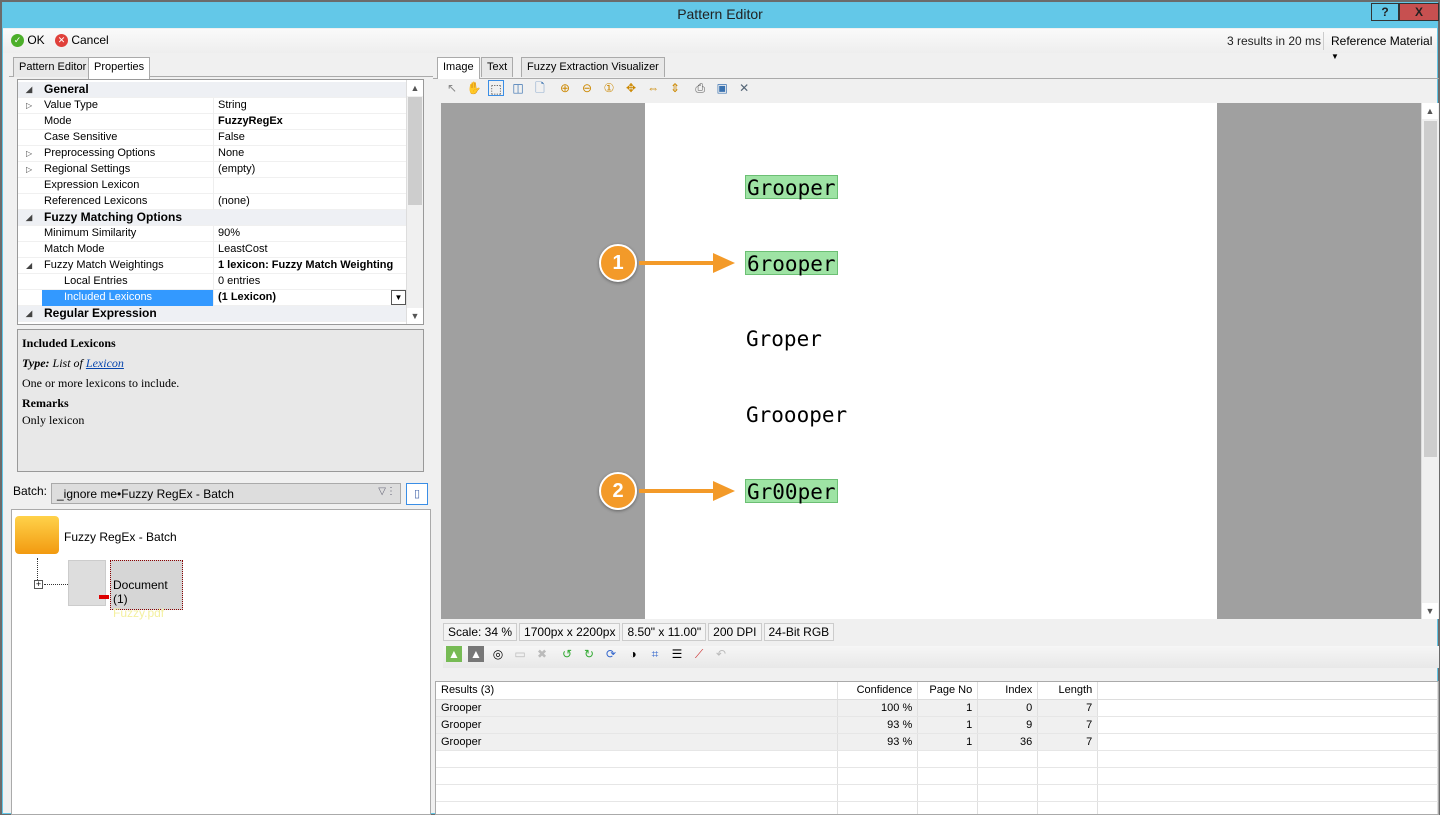 Image resolution: width=1440 pixels, height=815 pixels. Describe the element at coordinates (213, 282) in the screenshot. I see `property-row: Local Entries 0 entries` at that location.